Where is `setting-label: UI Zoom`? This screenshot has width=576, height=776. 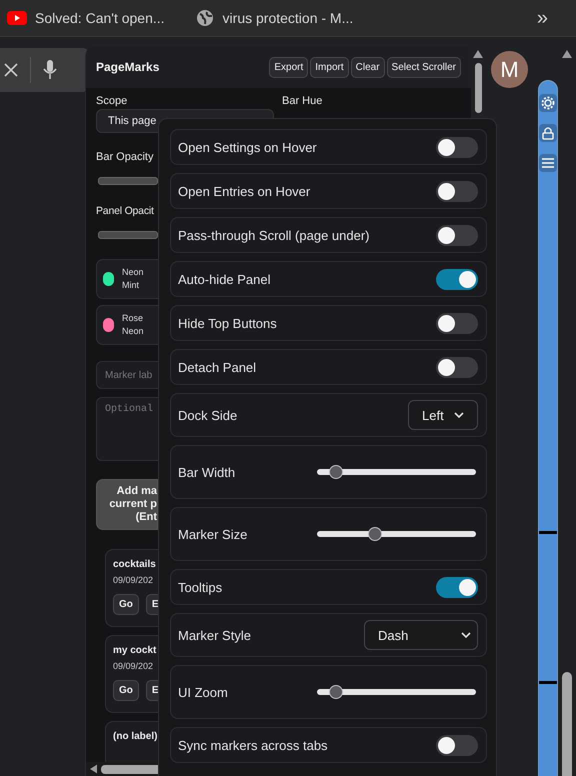
setting-label: UI Zoom is located at coordinates (203, 692).